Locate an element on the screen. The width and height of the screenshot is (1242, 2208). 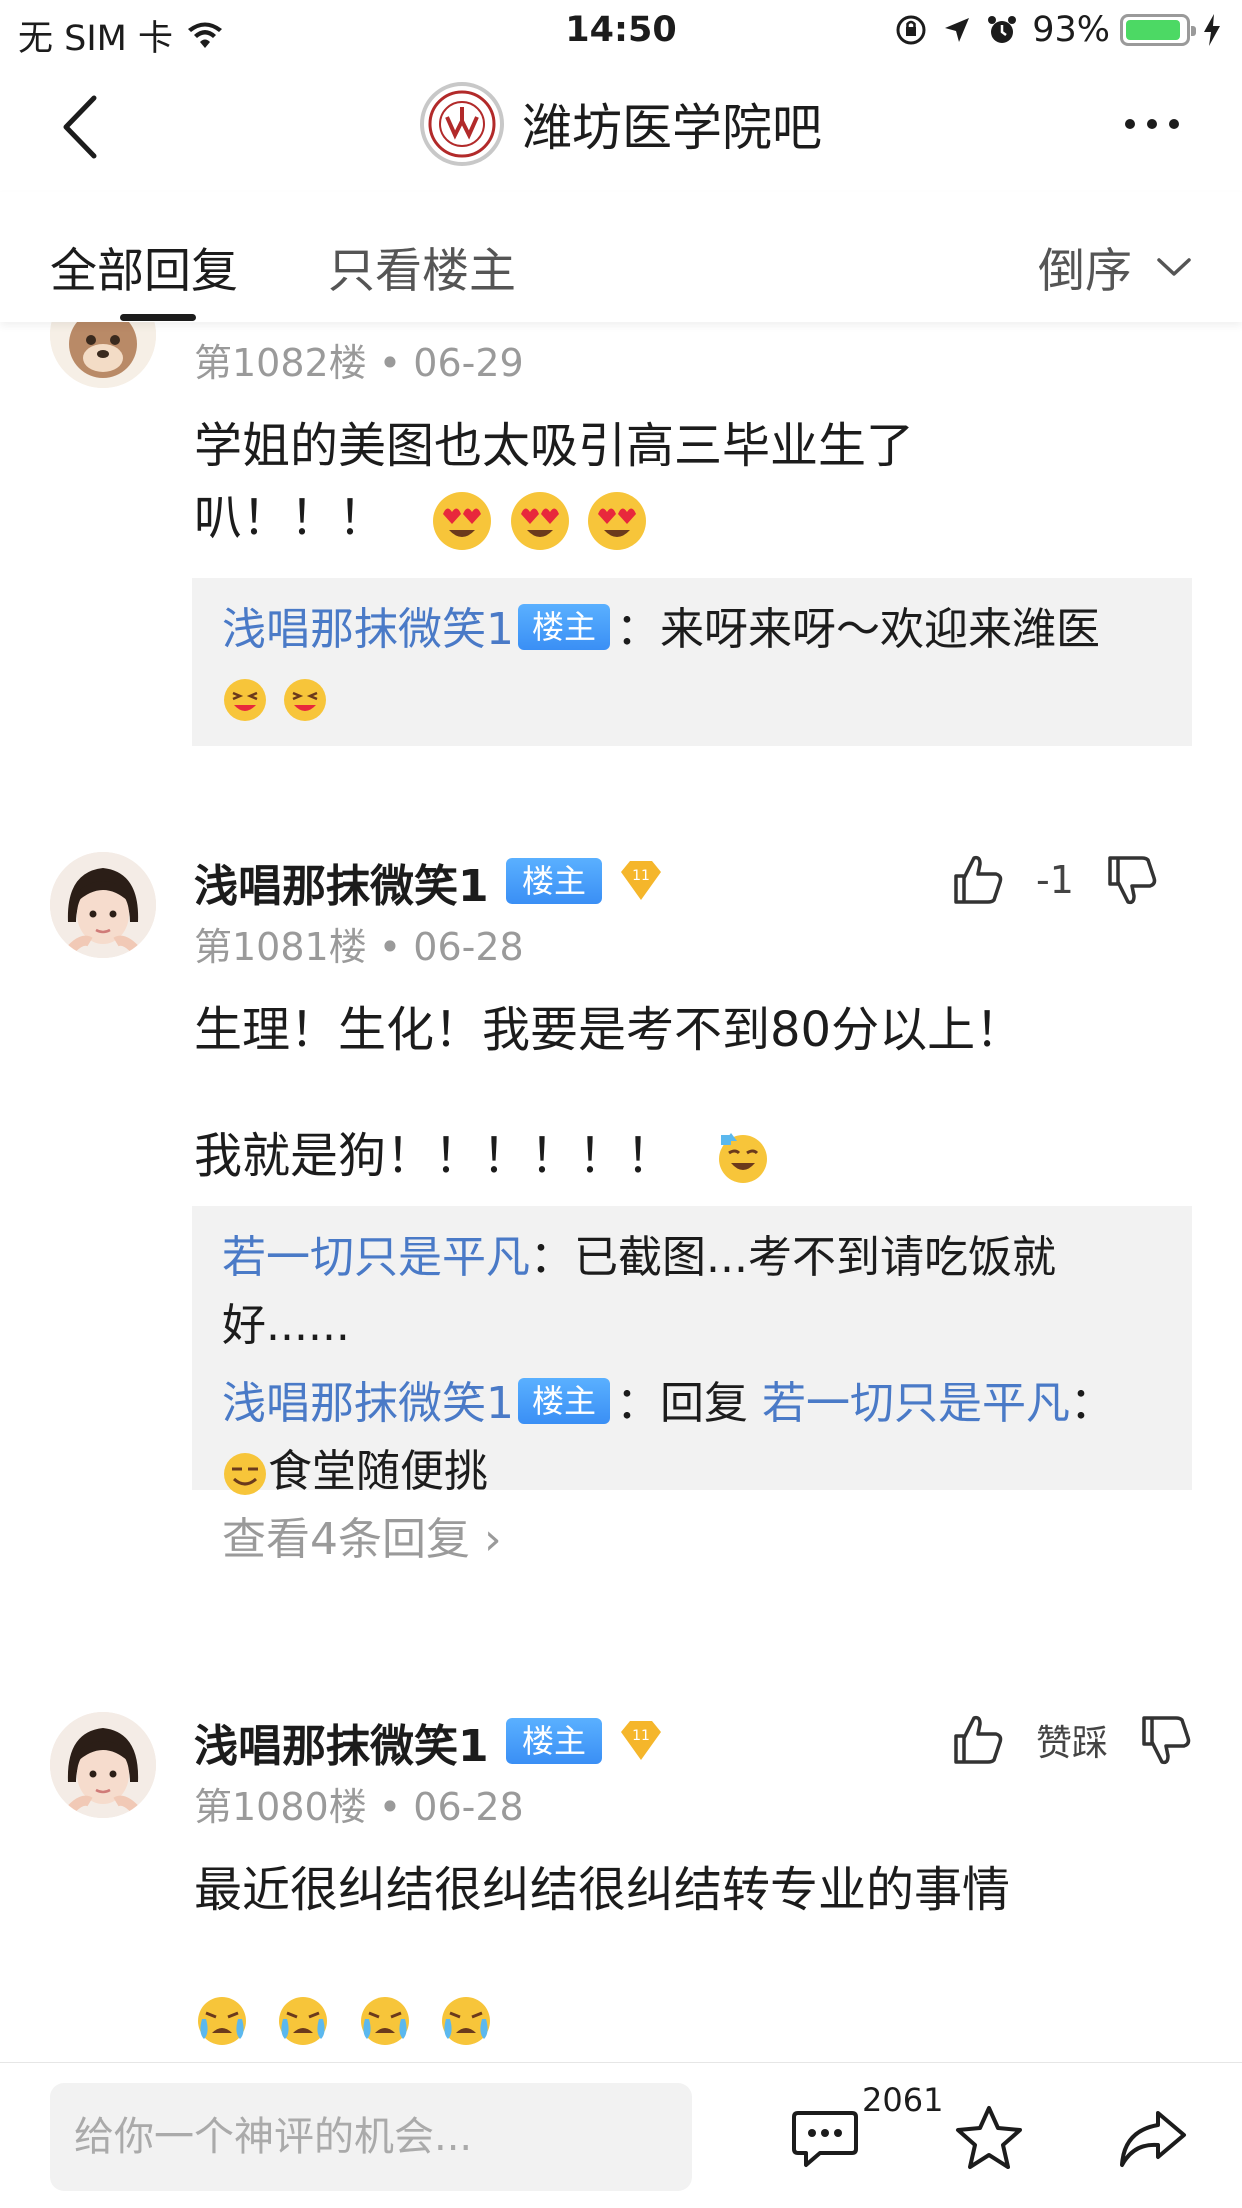
post-body-line: 生理！生化！我要是考不到80分以上！ is located at coordinates (609, 1030).